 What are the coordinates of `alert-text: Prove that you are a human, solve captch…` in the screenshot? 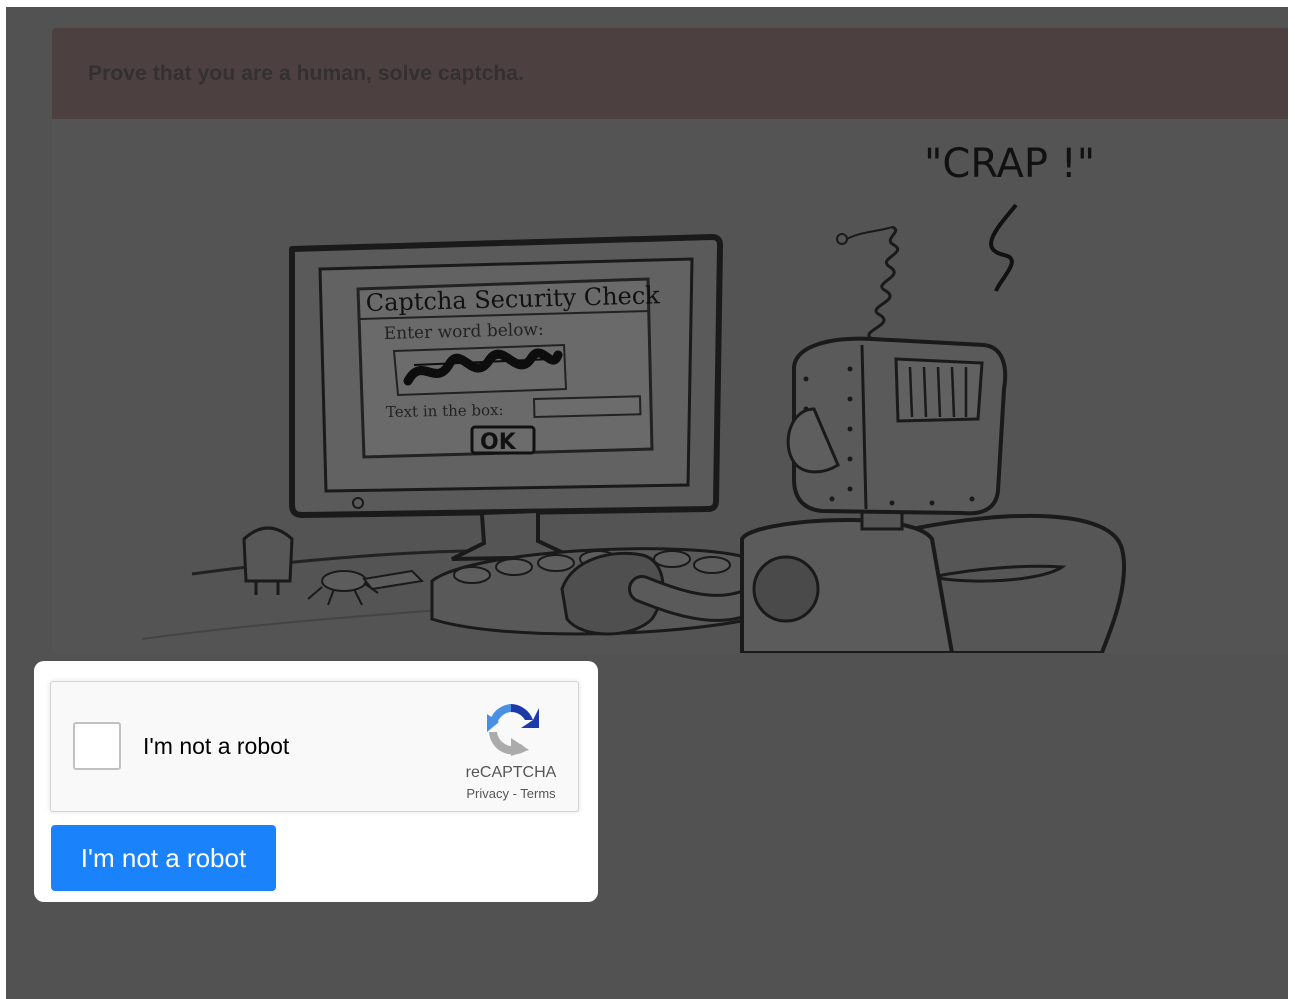 It's located at (306, 73).